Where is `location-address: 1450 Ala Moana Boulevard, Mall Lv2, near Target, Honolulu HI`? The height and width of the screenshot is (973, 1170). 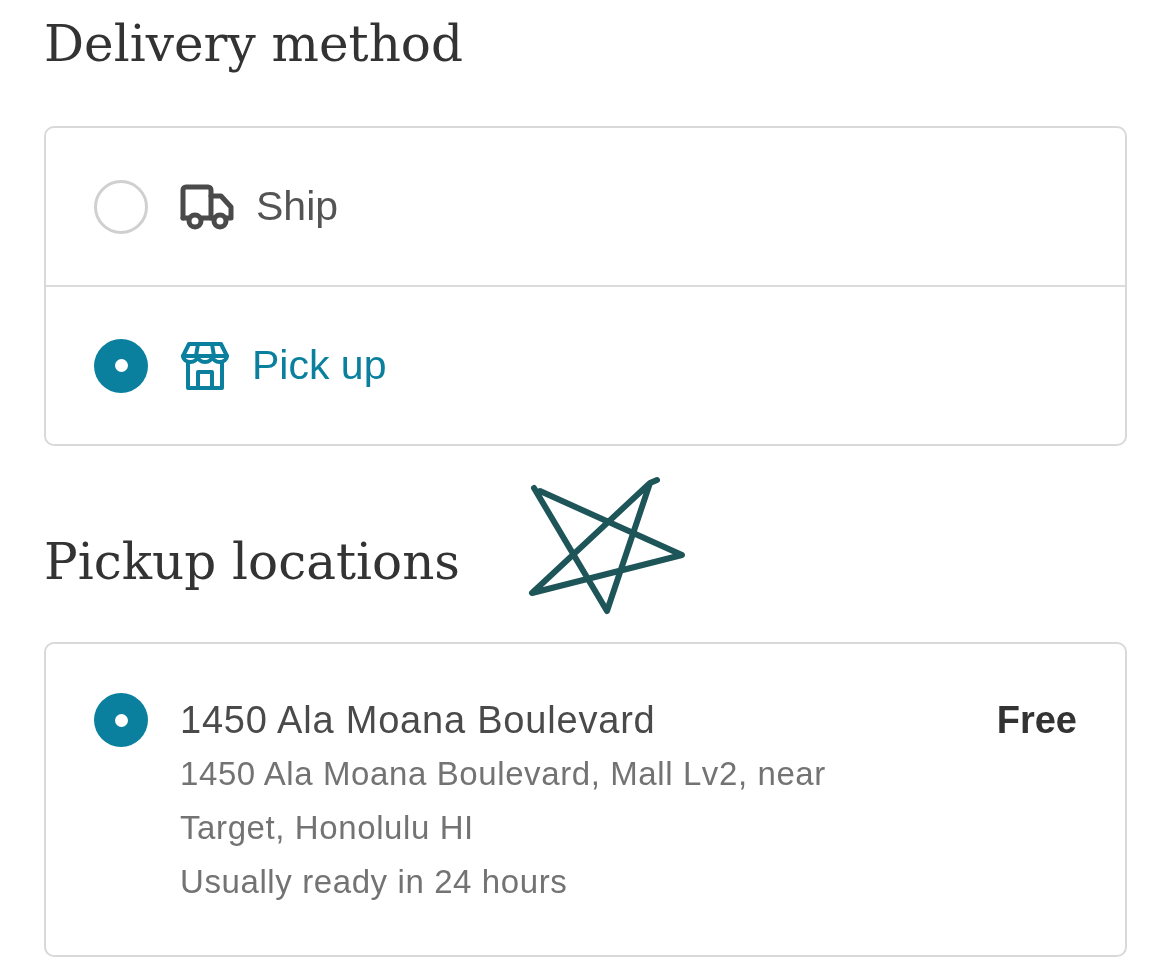 location-address: 1450 Ala Moana Boulevard, Mall Lv2, near Target, Honolulu HI is located at coordinates (503, 801).